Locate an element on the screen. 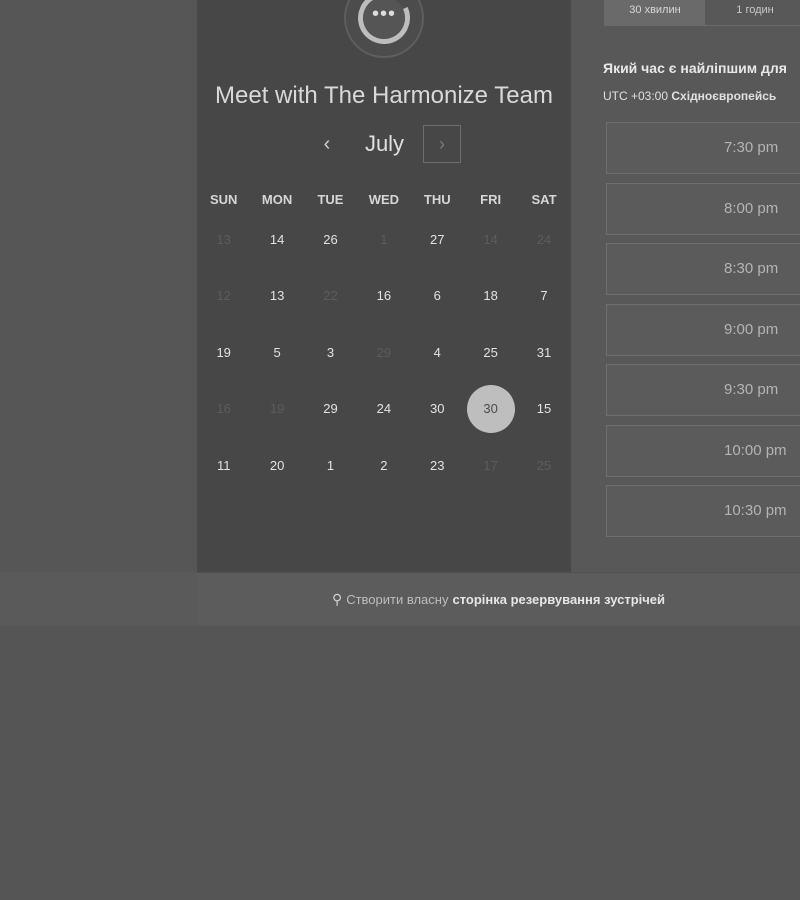  calendar-day: 7 is located at coordinates (543, 296).